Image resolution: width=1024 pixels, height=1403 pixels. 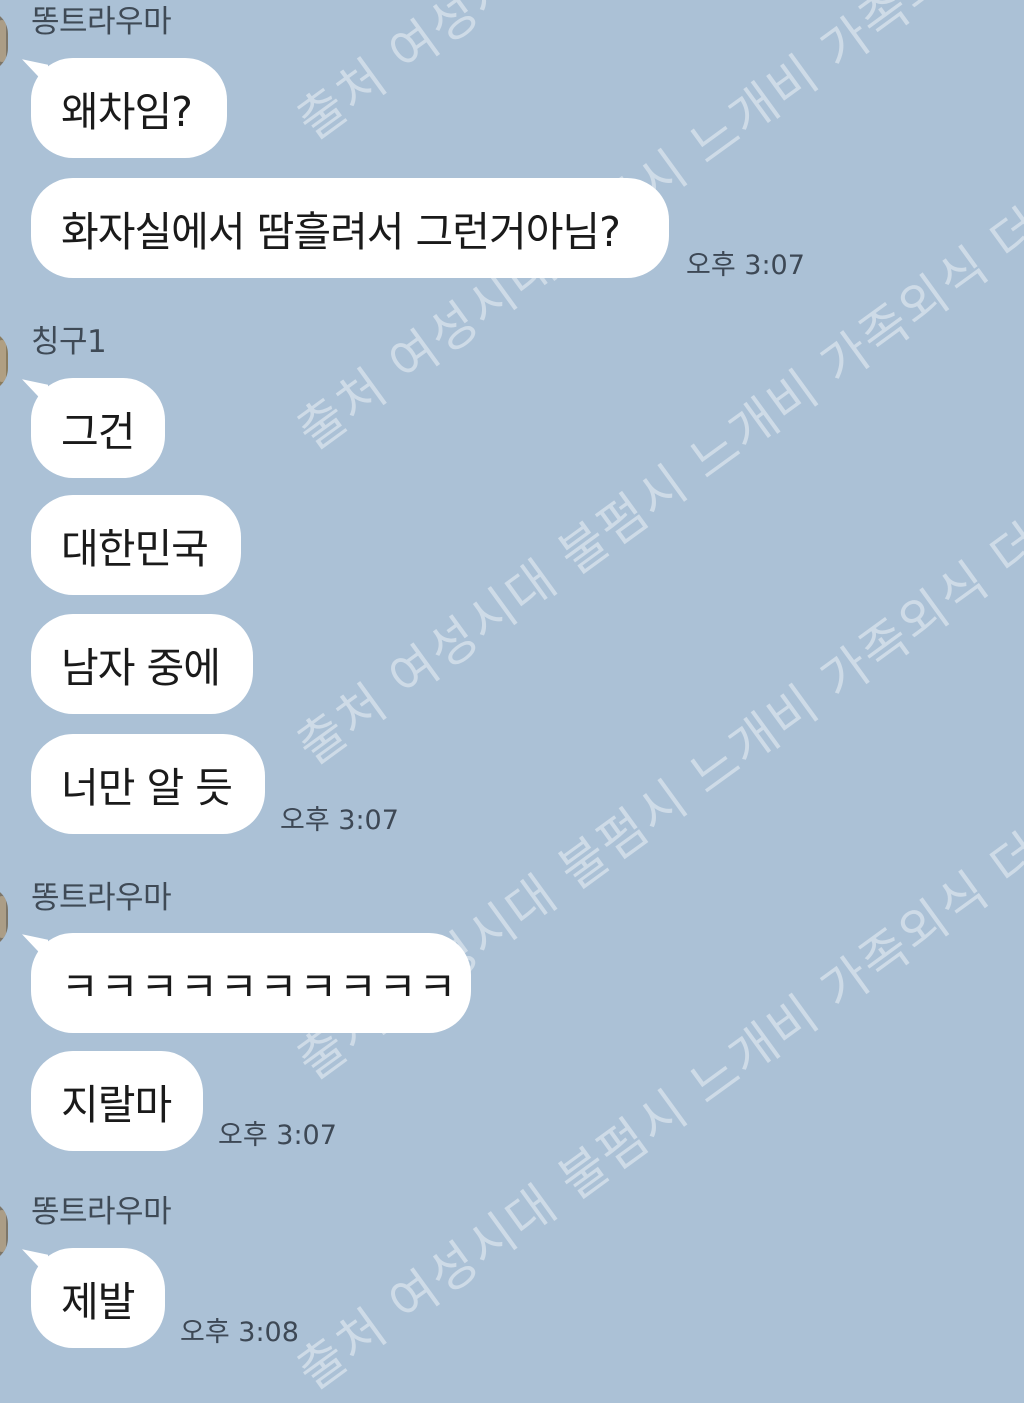 What do you see at coordinates (652, 76) in the screenshot?
I see `watermark-text: 출처 여성시대 불펌시 느개비 가족외식 더치페이` at bounding box center [652, 76].